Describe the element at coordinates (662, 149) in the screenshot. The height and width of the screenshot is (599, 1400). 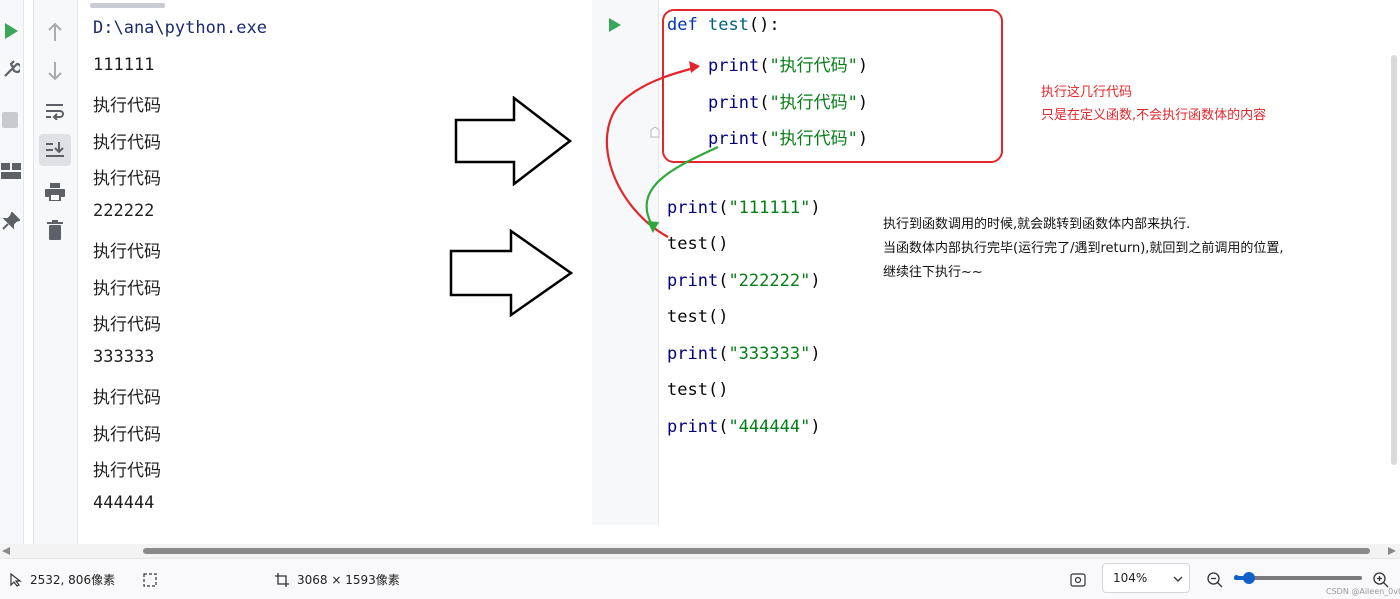
I see `jump-arrows` at that location.